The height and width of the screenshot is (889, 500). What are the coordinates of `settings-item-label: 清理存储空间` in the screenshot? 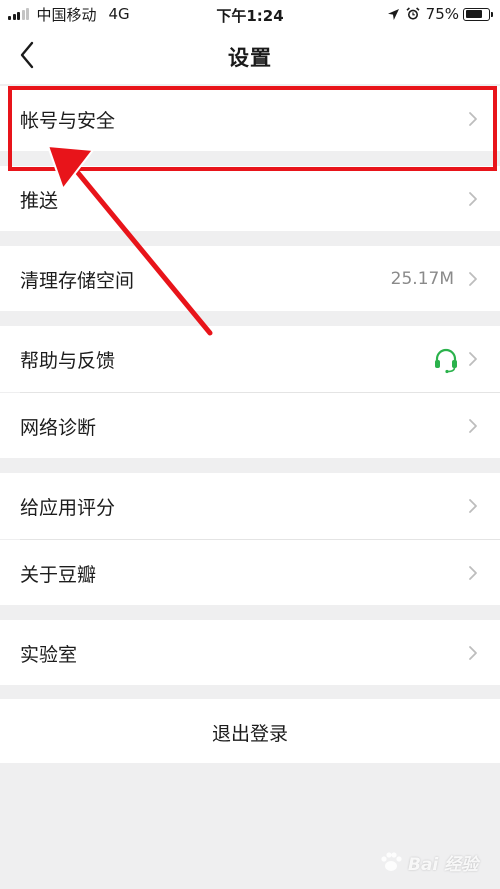 It's located at (77, 281).